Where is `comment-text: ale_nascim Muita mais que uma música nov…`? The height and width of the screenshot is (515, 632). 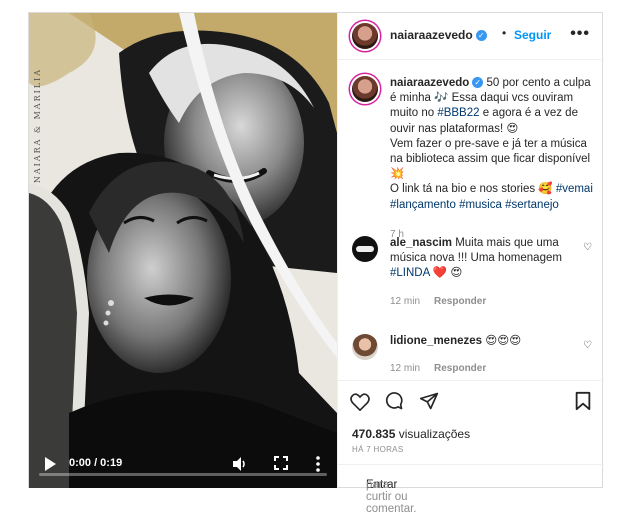 comment-text: ale_nascim Muita mais que uma música nov… is located at coordinates (492, 272).